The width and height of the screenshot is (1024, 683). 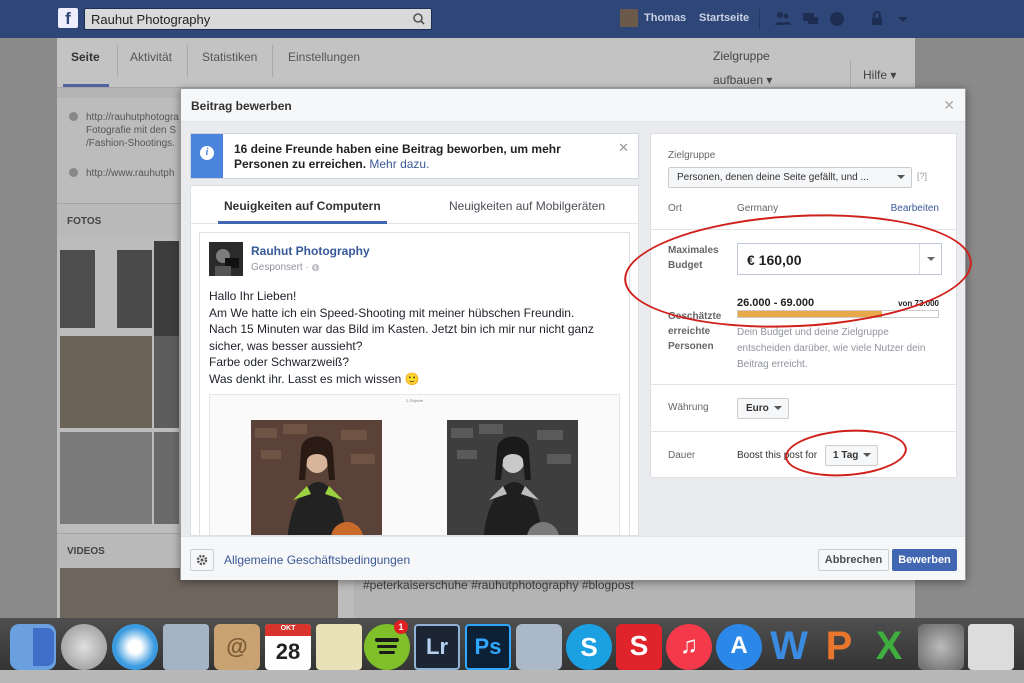 I want to click on photographer-image, so click(x=226, y=259).